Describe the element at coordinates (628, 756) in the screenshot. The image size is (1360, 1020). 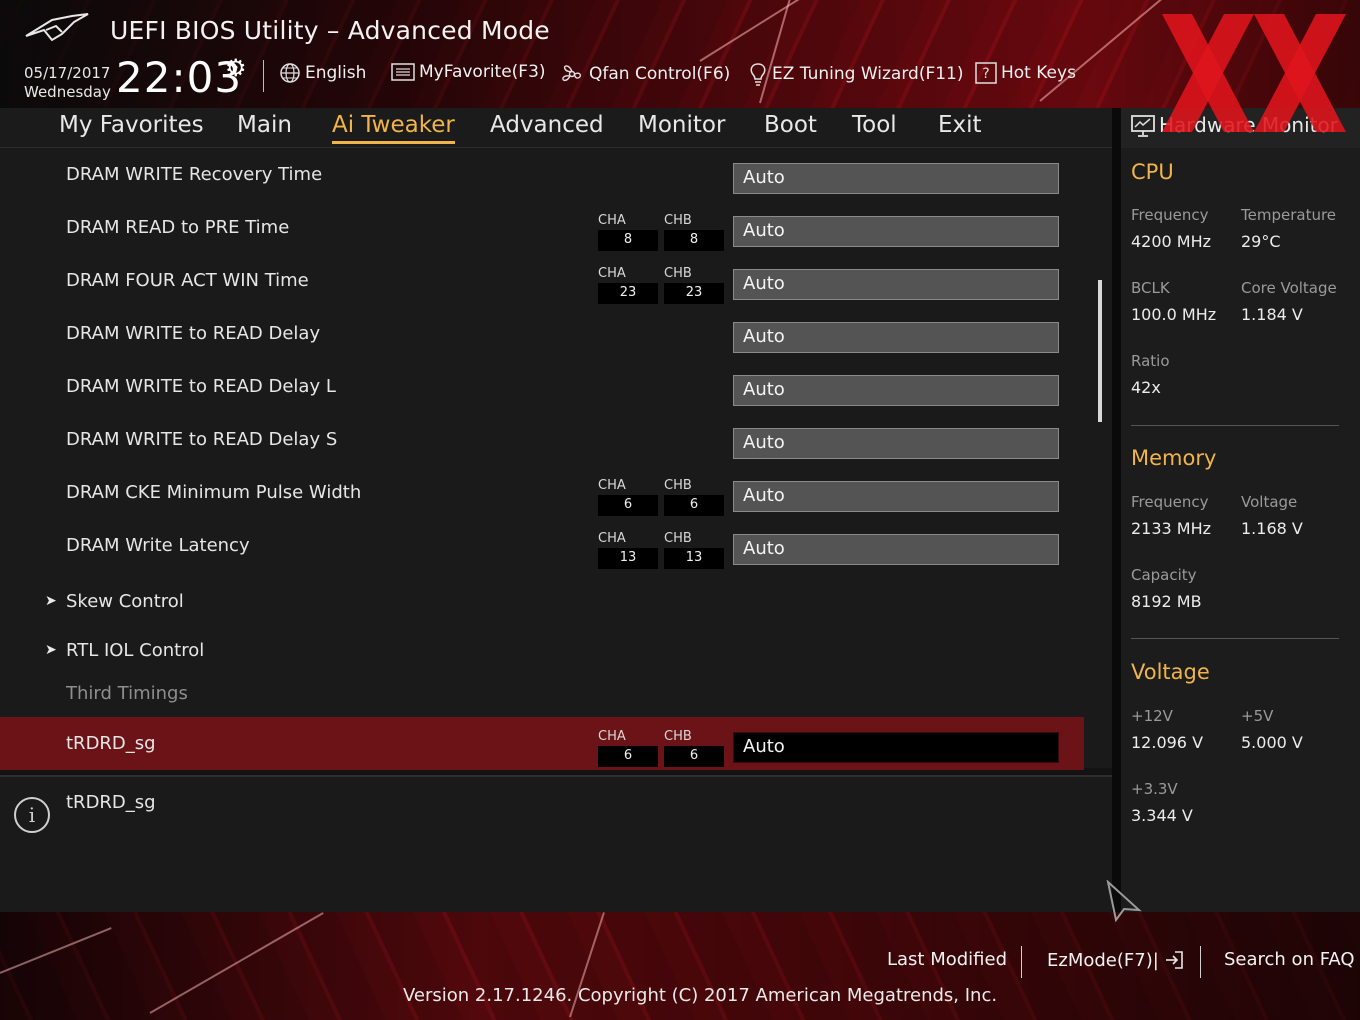
I see `channel-a-value: 6` at that location.